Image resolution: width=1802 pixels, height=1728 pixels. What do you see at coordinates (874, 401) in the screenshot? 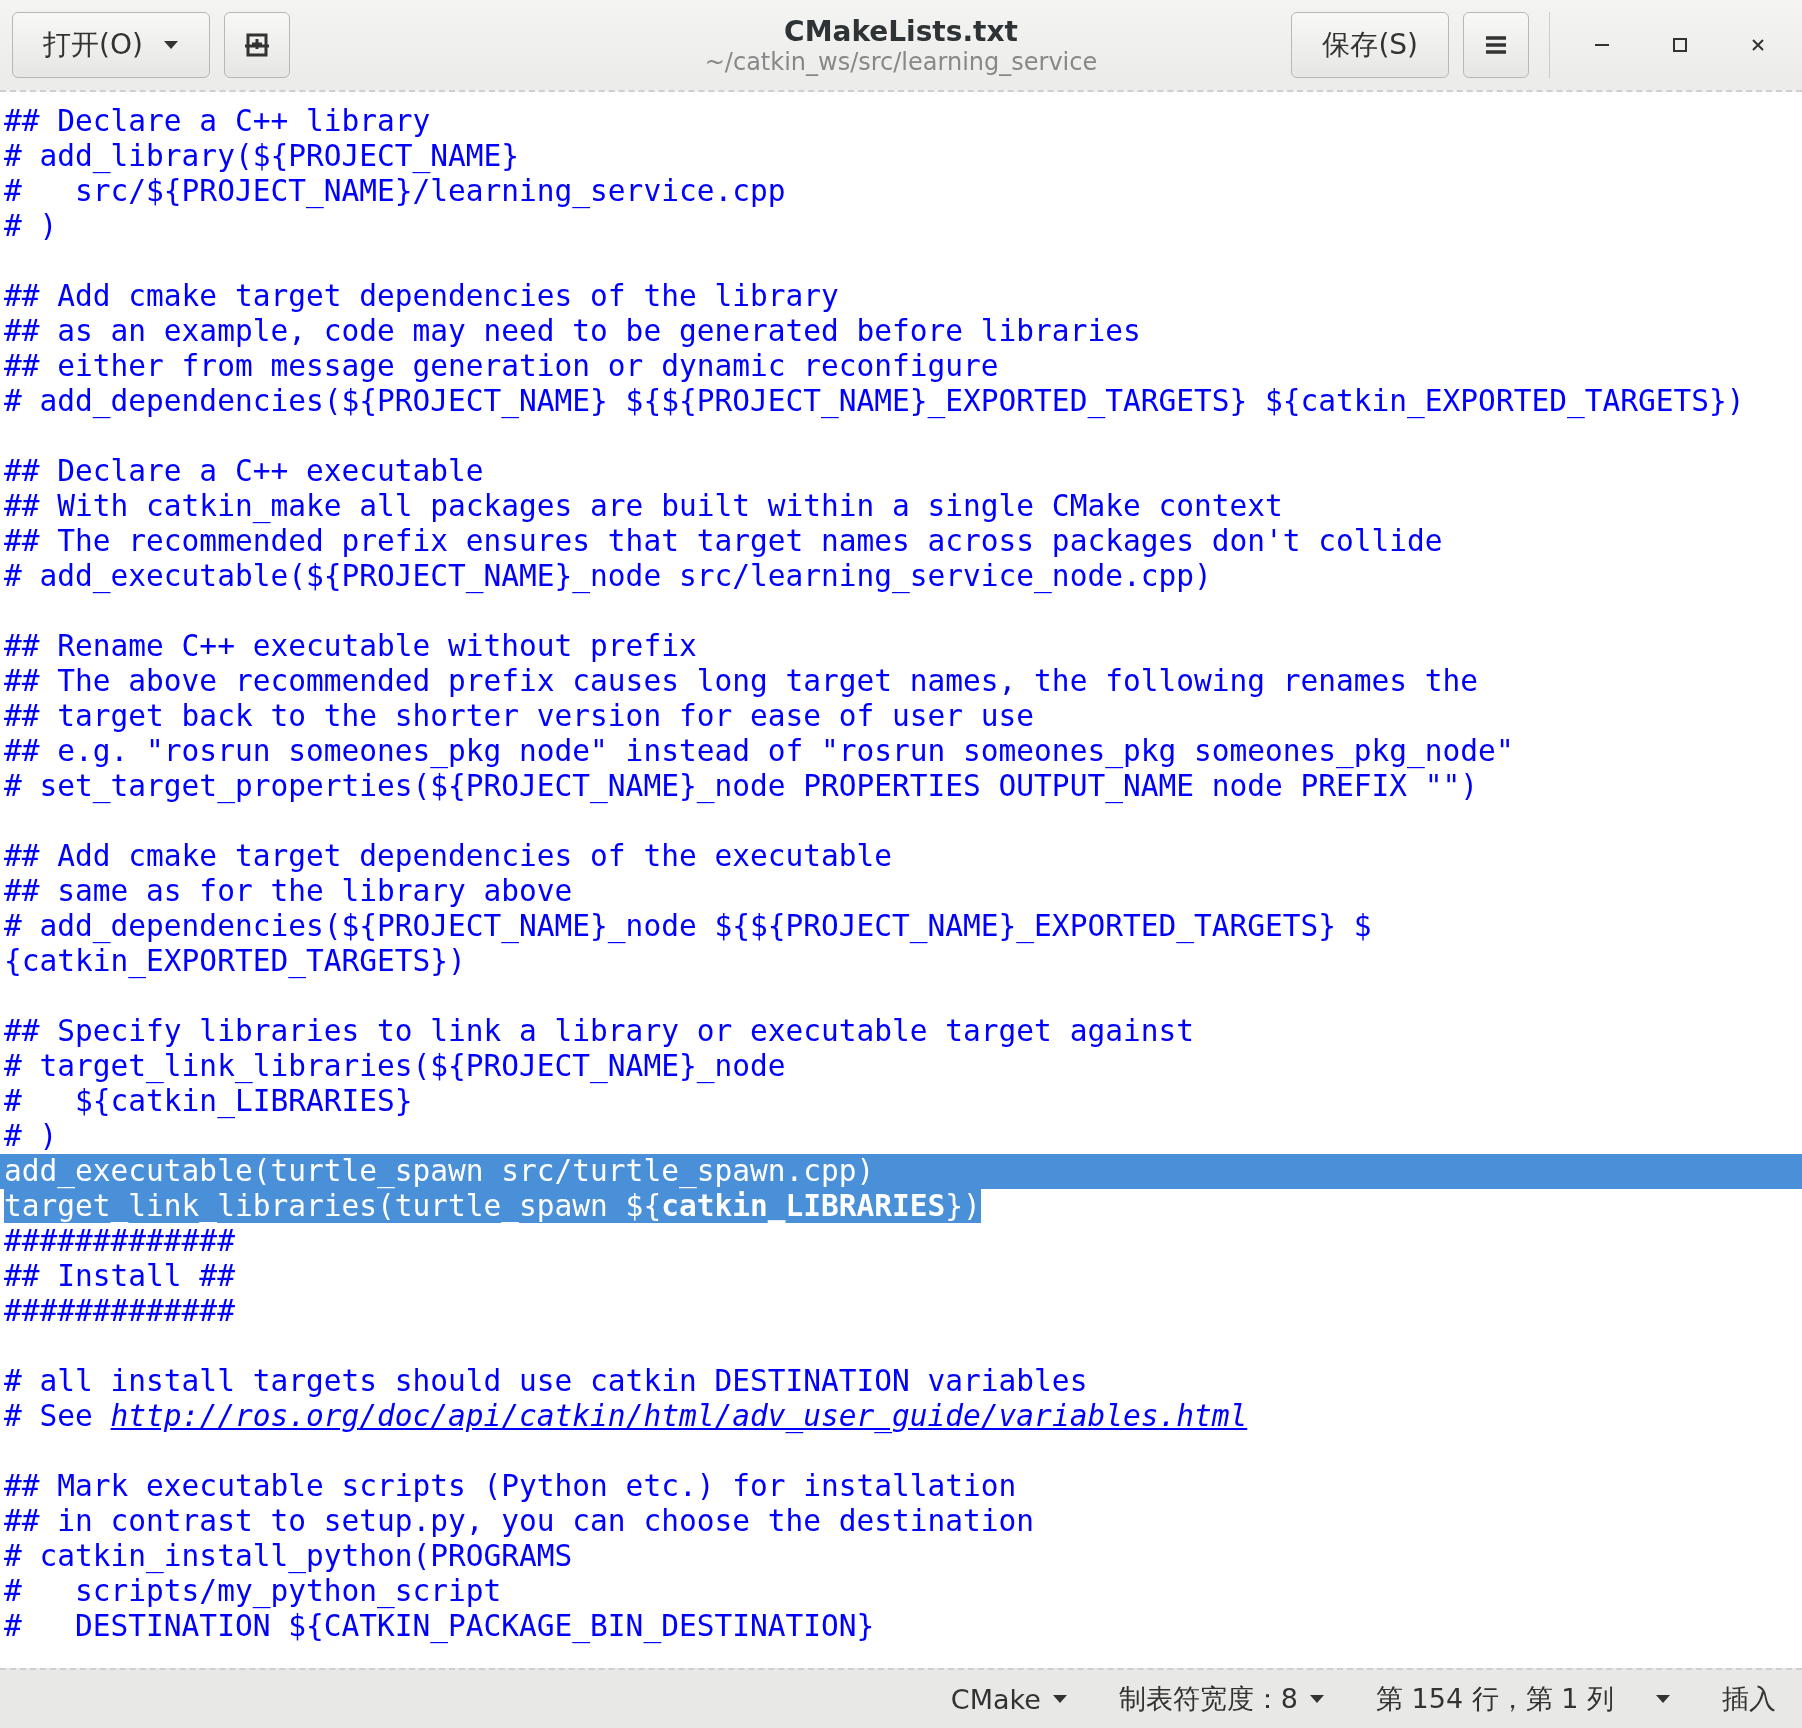
I see `code-line: # add_dependencies(${PROJECT_NAME} ${${PROJECT_NAME}_EXPORTED_TARGETS} ${catkin_EXPORTED_TARGETS})` at bounding box center [874, 401].